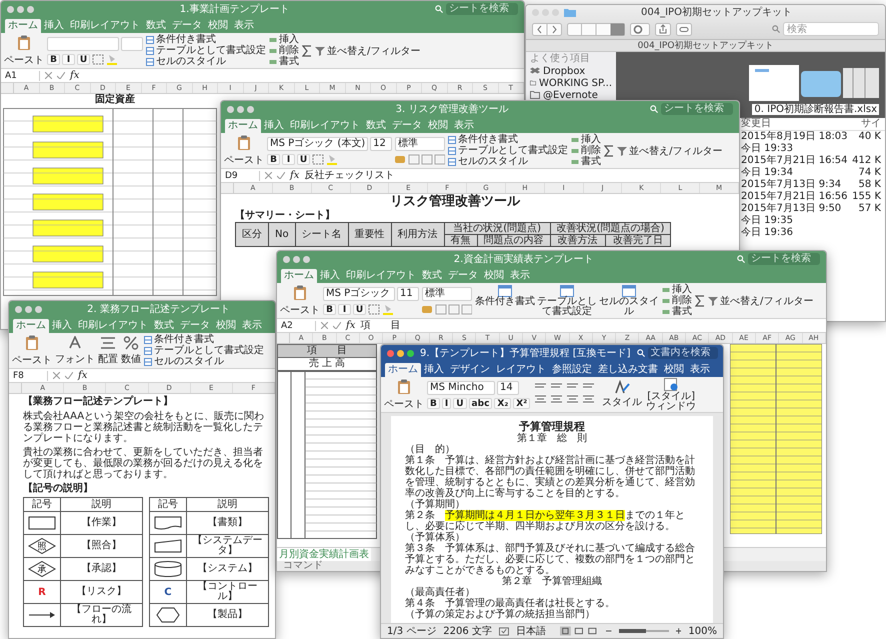 The width and height of the screenshot is (886, 639). I want to click on ribbon-group-button: 数値, so click(131, 351).